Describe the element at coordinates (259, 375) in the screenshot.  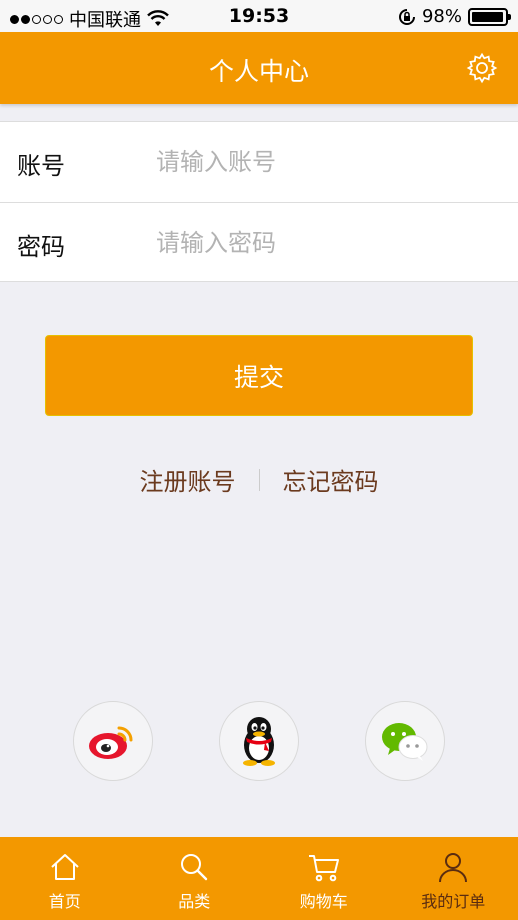
I see `submit-button: 提交` at that location.